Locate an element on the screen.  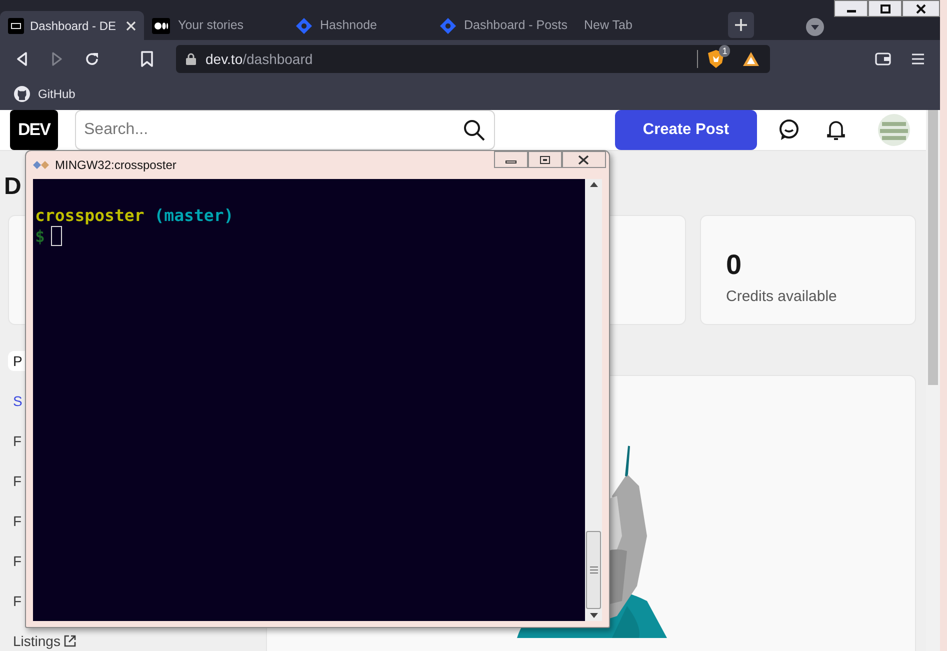
menu-icon is located at coordinates (918, 59).